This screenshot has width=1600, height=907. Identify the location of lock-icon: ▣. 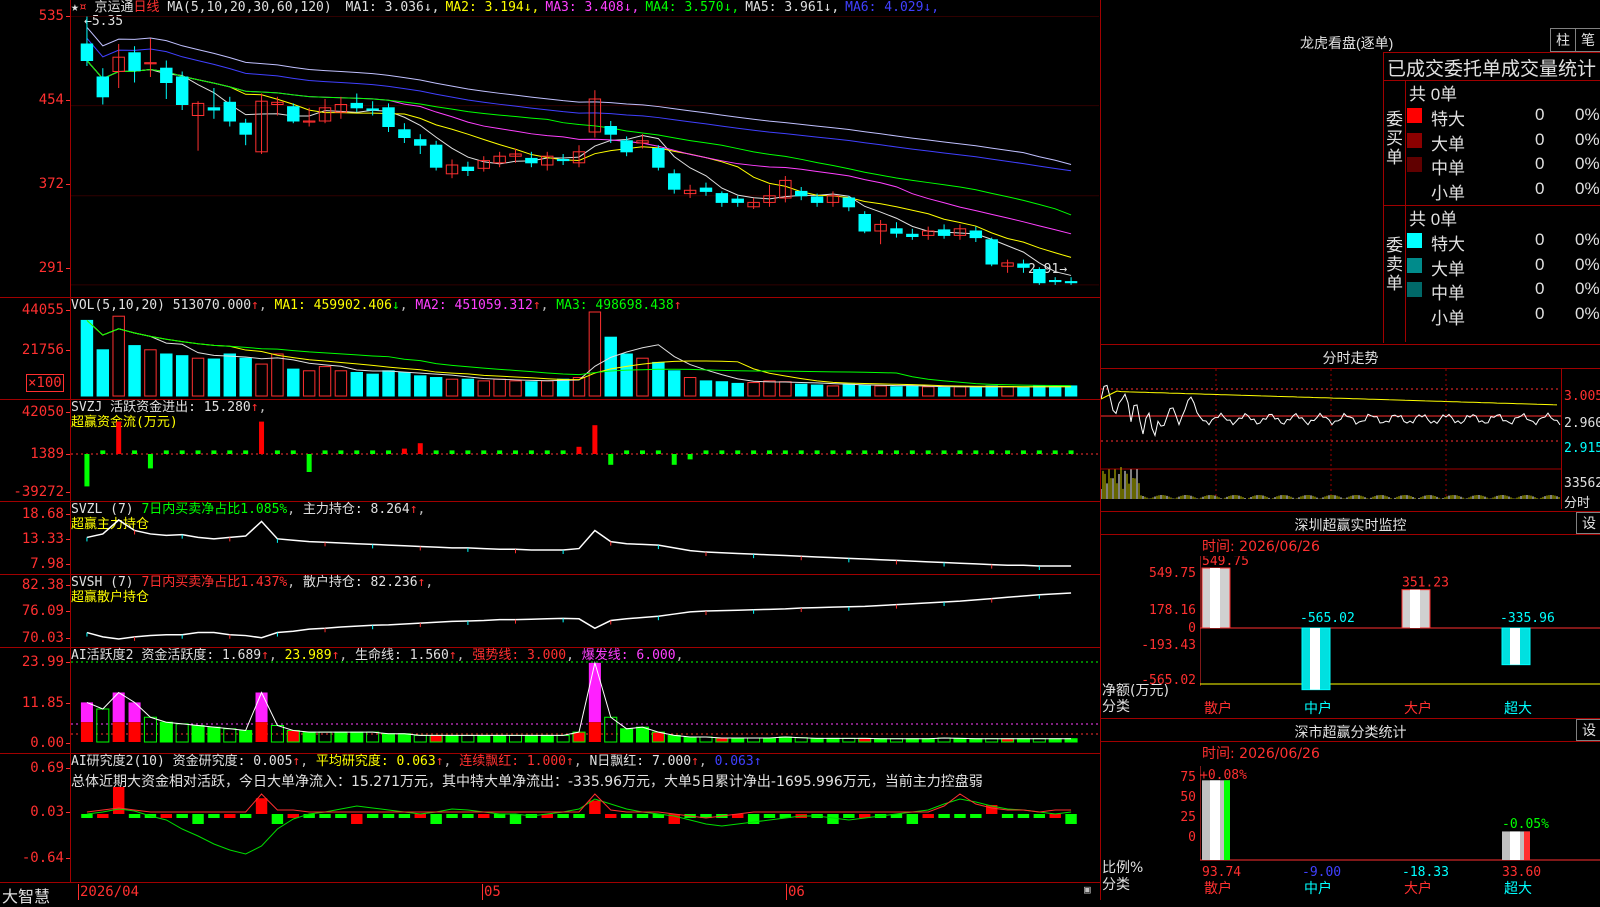
(1087, 889).